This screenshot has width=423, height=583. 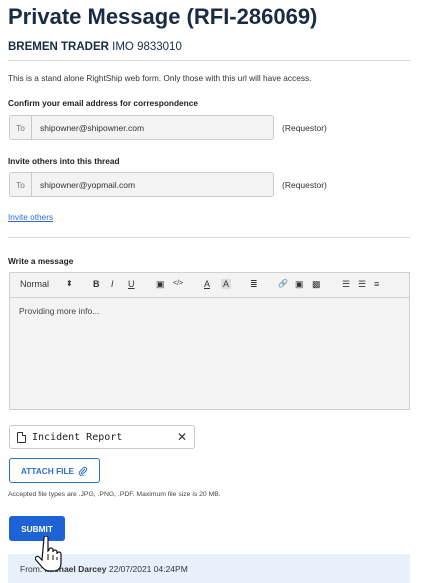 I want to click on confirm-email-value: shipowner@shipowner.com, so click(x=88, y=128).